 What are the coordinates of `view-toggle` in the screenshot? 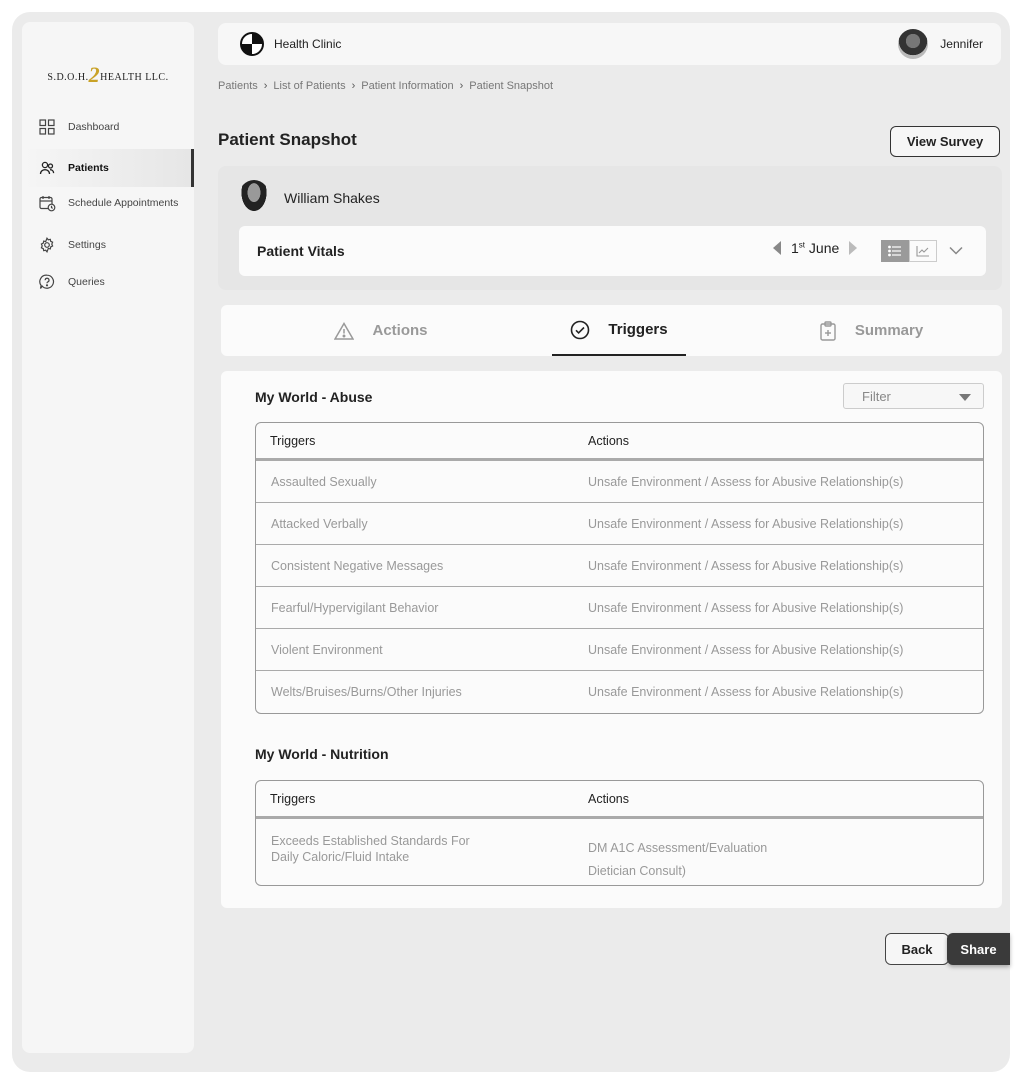 It's located at (909, 251).